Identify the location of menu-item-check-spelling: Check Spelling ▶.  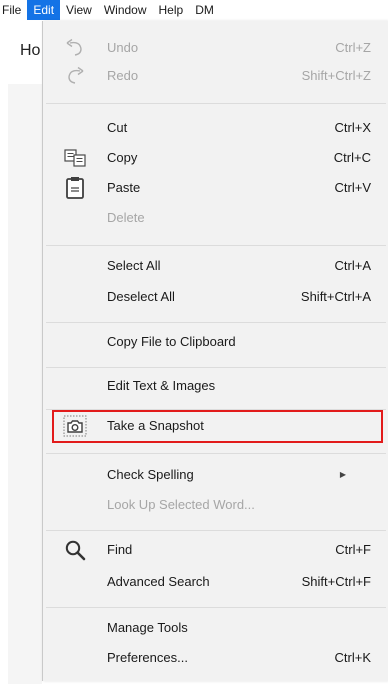
(215, 475).